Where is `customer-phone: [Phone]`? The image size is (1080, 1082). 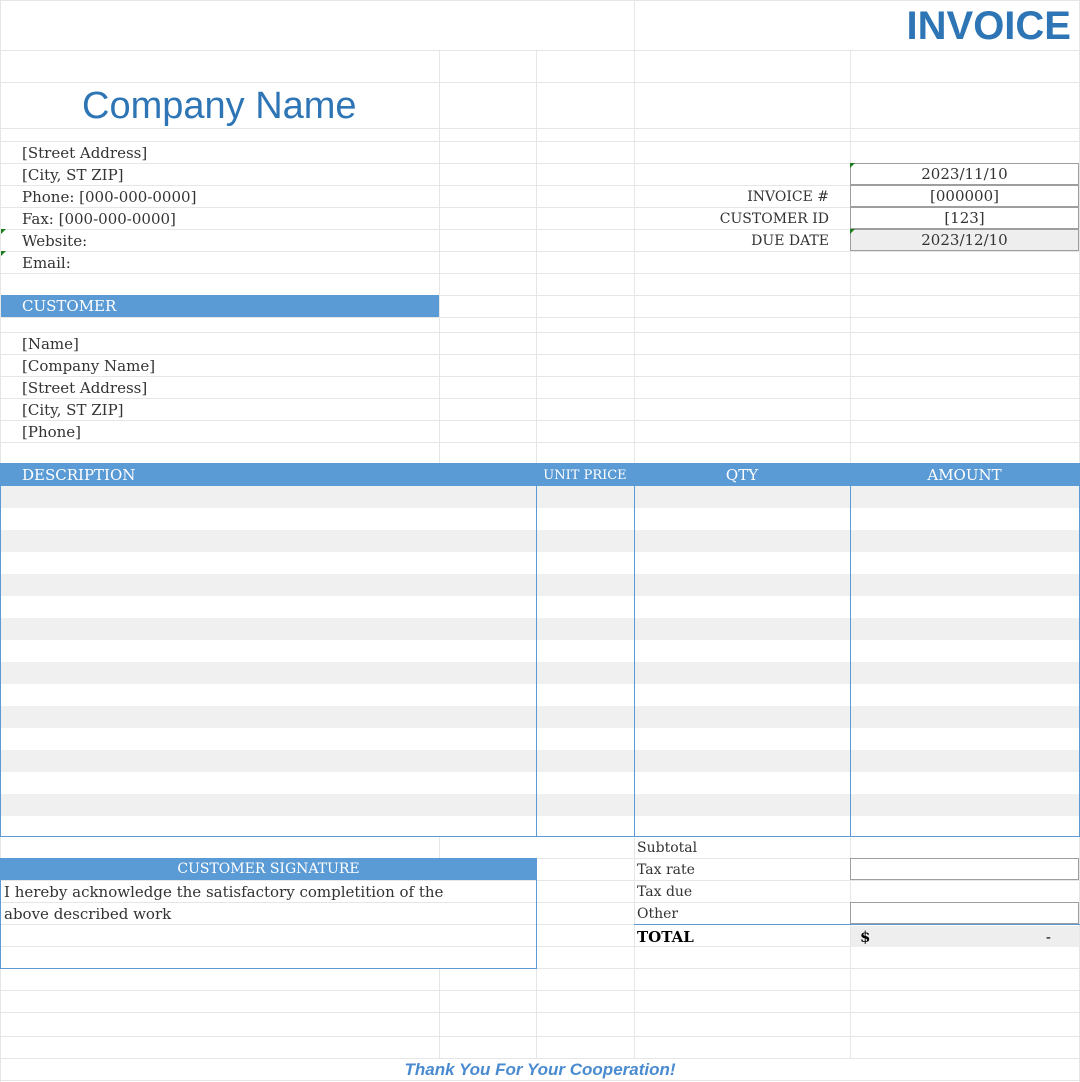 customer-phone: [Phone] is located at coordinates (52, 432).